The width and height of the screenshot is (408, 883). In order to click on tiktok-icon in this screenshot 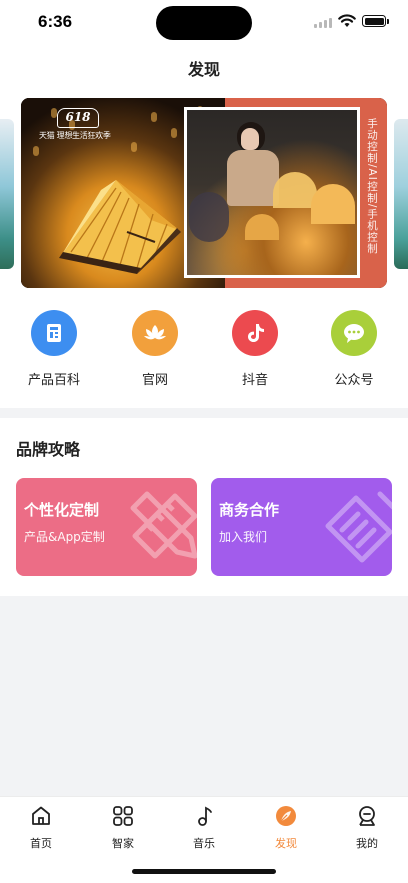, I will do `click(255, 333)`.